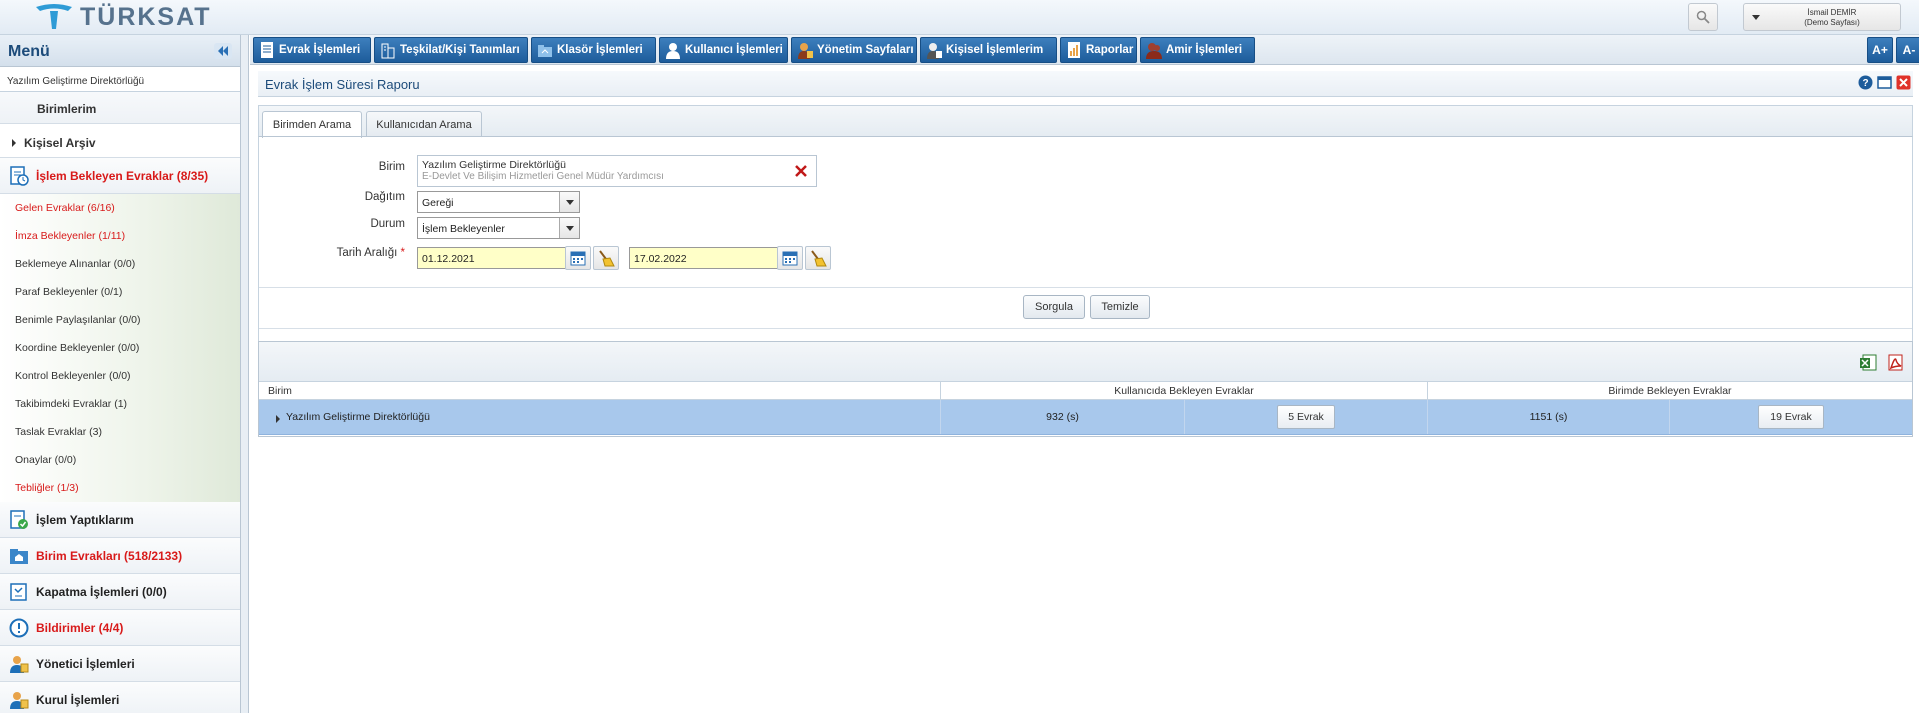 The width and height of the screenshot is (1919, 713). What do you see at coordinates (120, 664) in the screenshot?
I see `sidebar-group-yonetici-islemleri: Yönetici İşlemleri` at bounding box center [120, 664].